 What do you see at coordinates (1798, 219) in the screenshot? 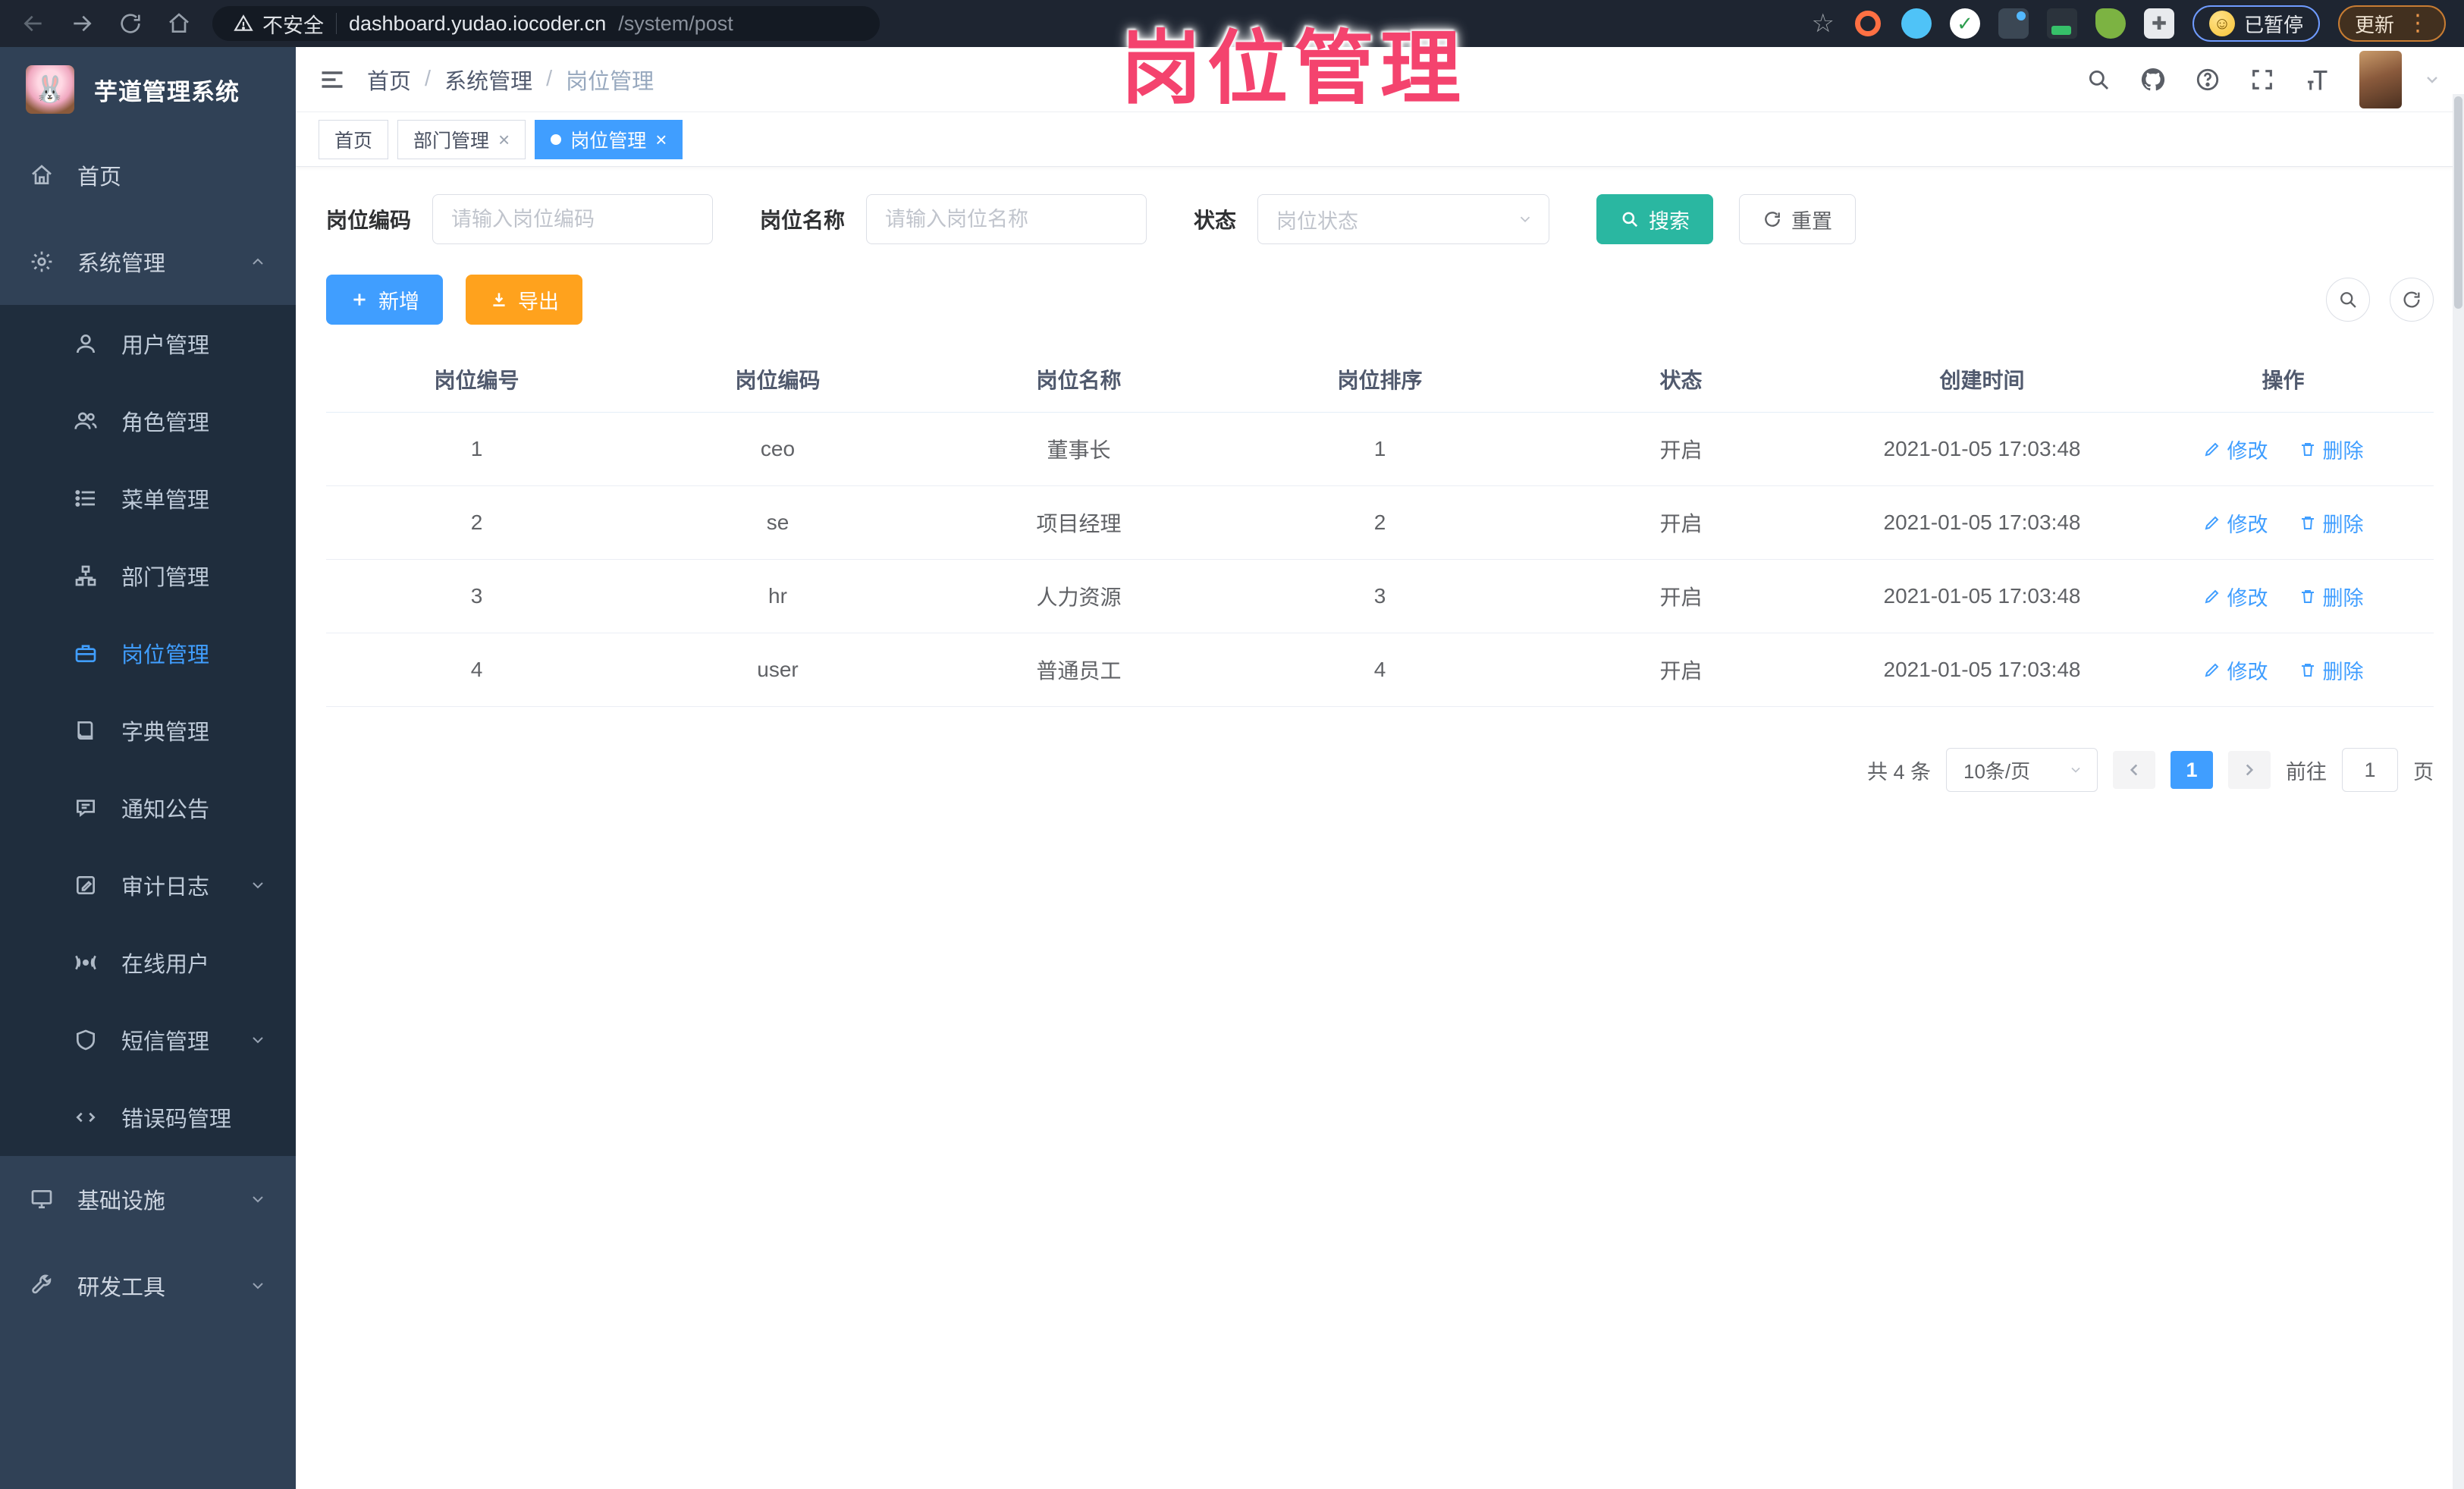
I see `reset-button: 重置` at bounding box center [1798, 219].